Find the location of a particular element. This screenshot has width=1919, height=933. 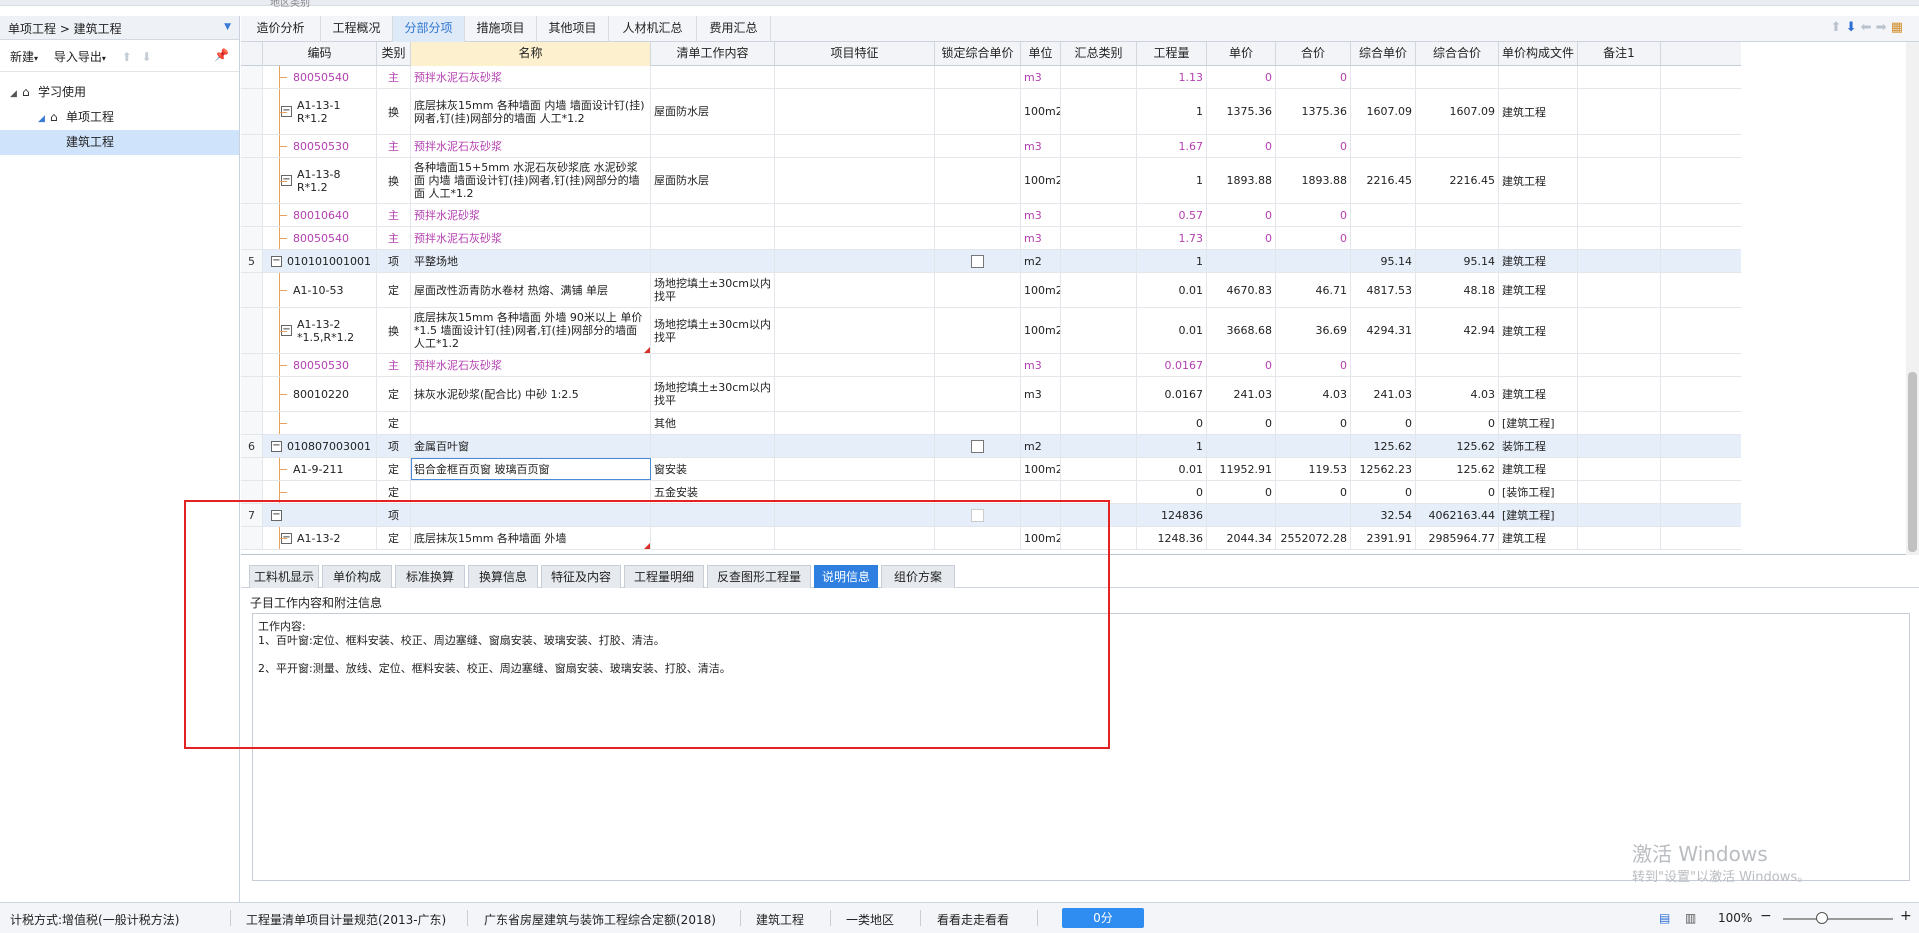

column-header-4: 项目特征 is located at coordinates (855, 54).